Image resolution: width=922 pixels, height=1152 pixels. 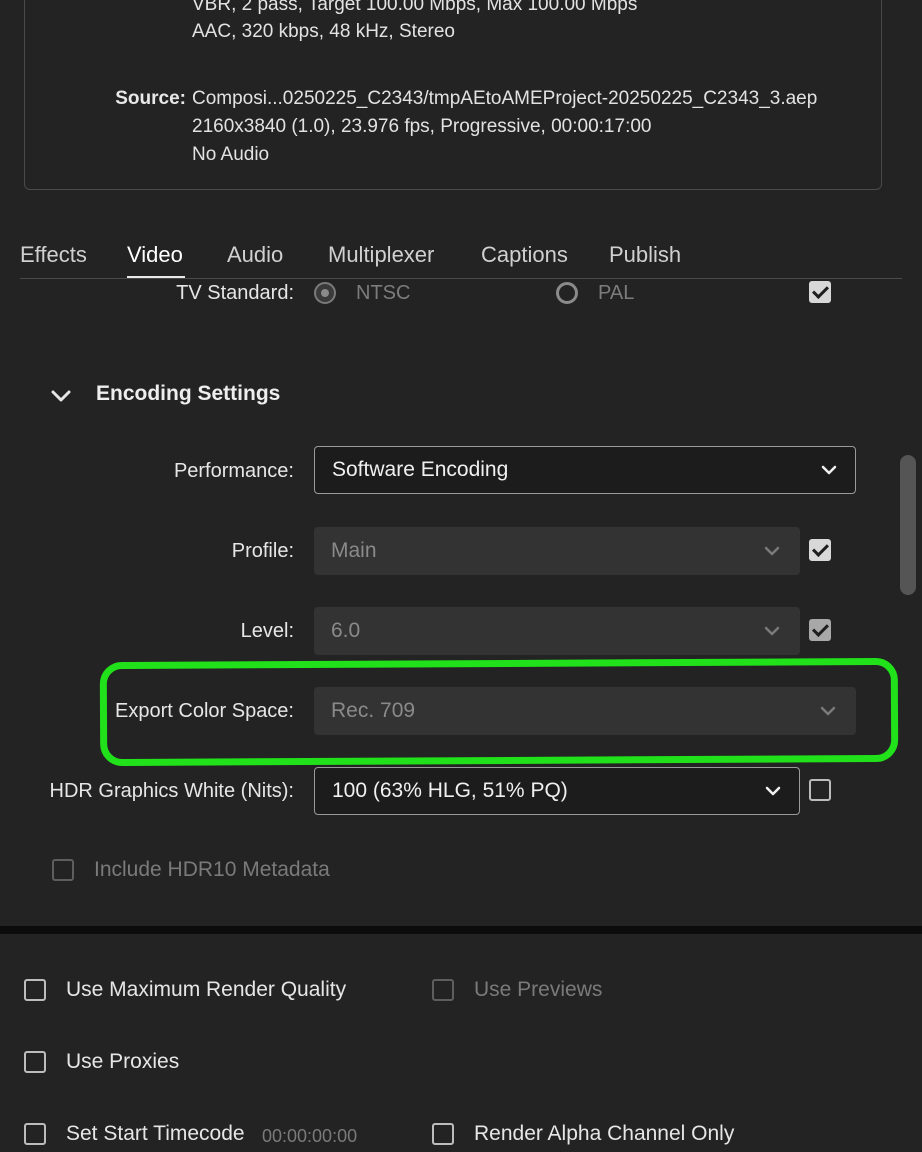 I want to click on use-previews-checkbox, so click(x=443, y=990).